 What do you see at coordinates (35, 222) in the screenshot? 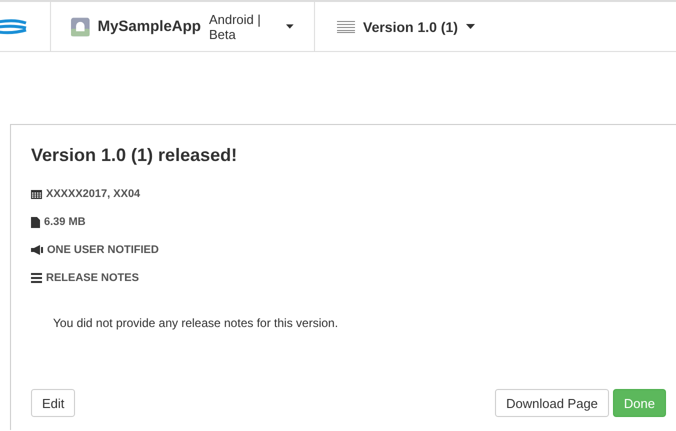
I see `file-icon` at bounding box center [35, 222].